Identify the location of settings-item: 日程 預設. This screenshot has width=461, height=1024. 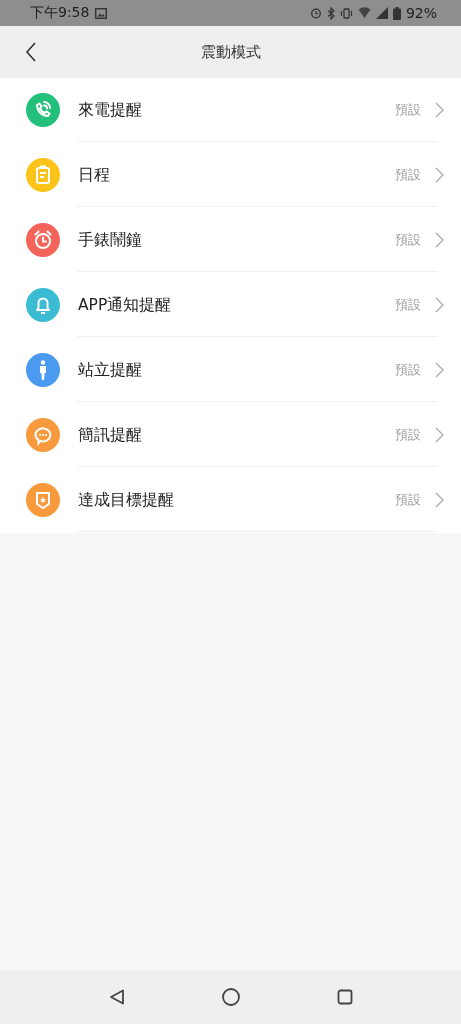
(230, 175).